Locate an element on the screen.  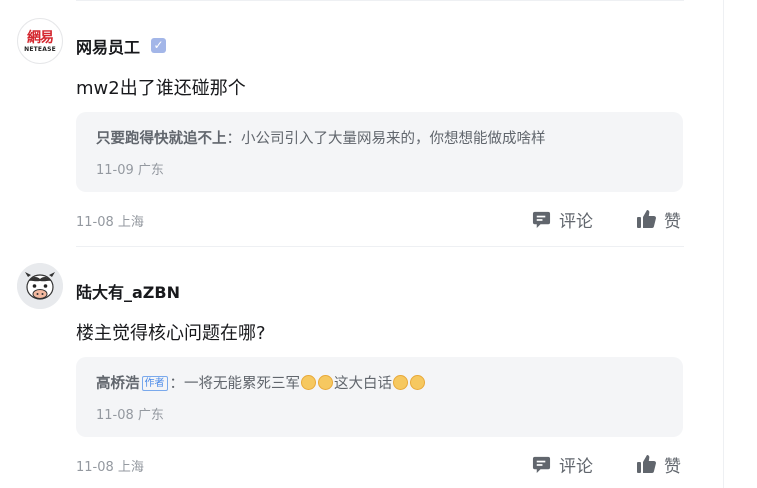
reply-text: 一将无能累死三军 is located at coordinates (242, 384).